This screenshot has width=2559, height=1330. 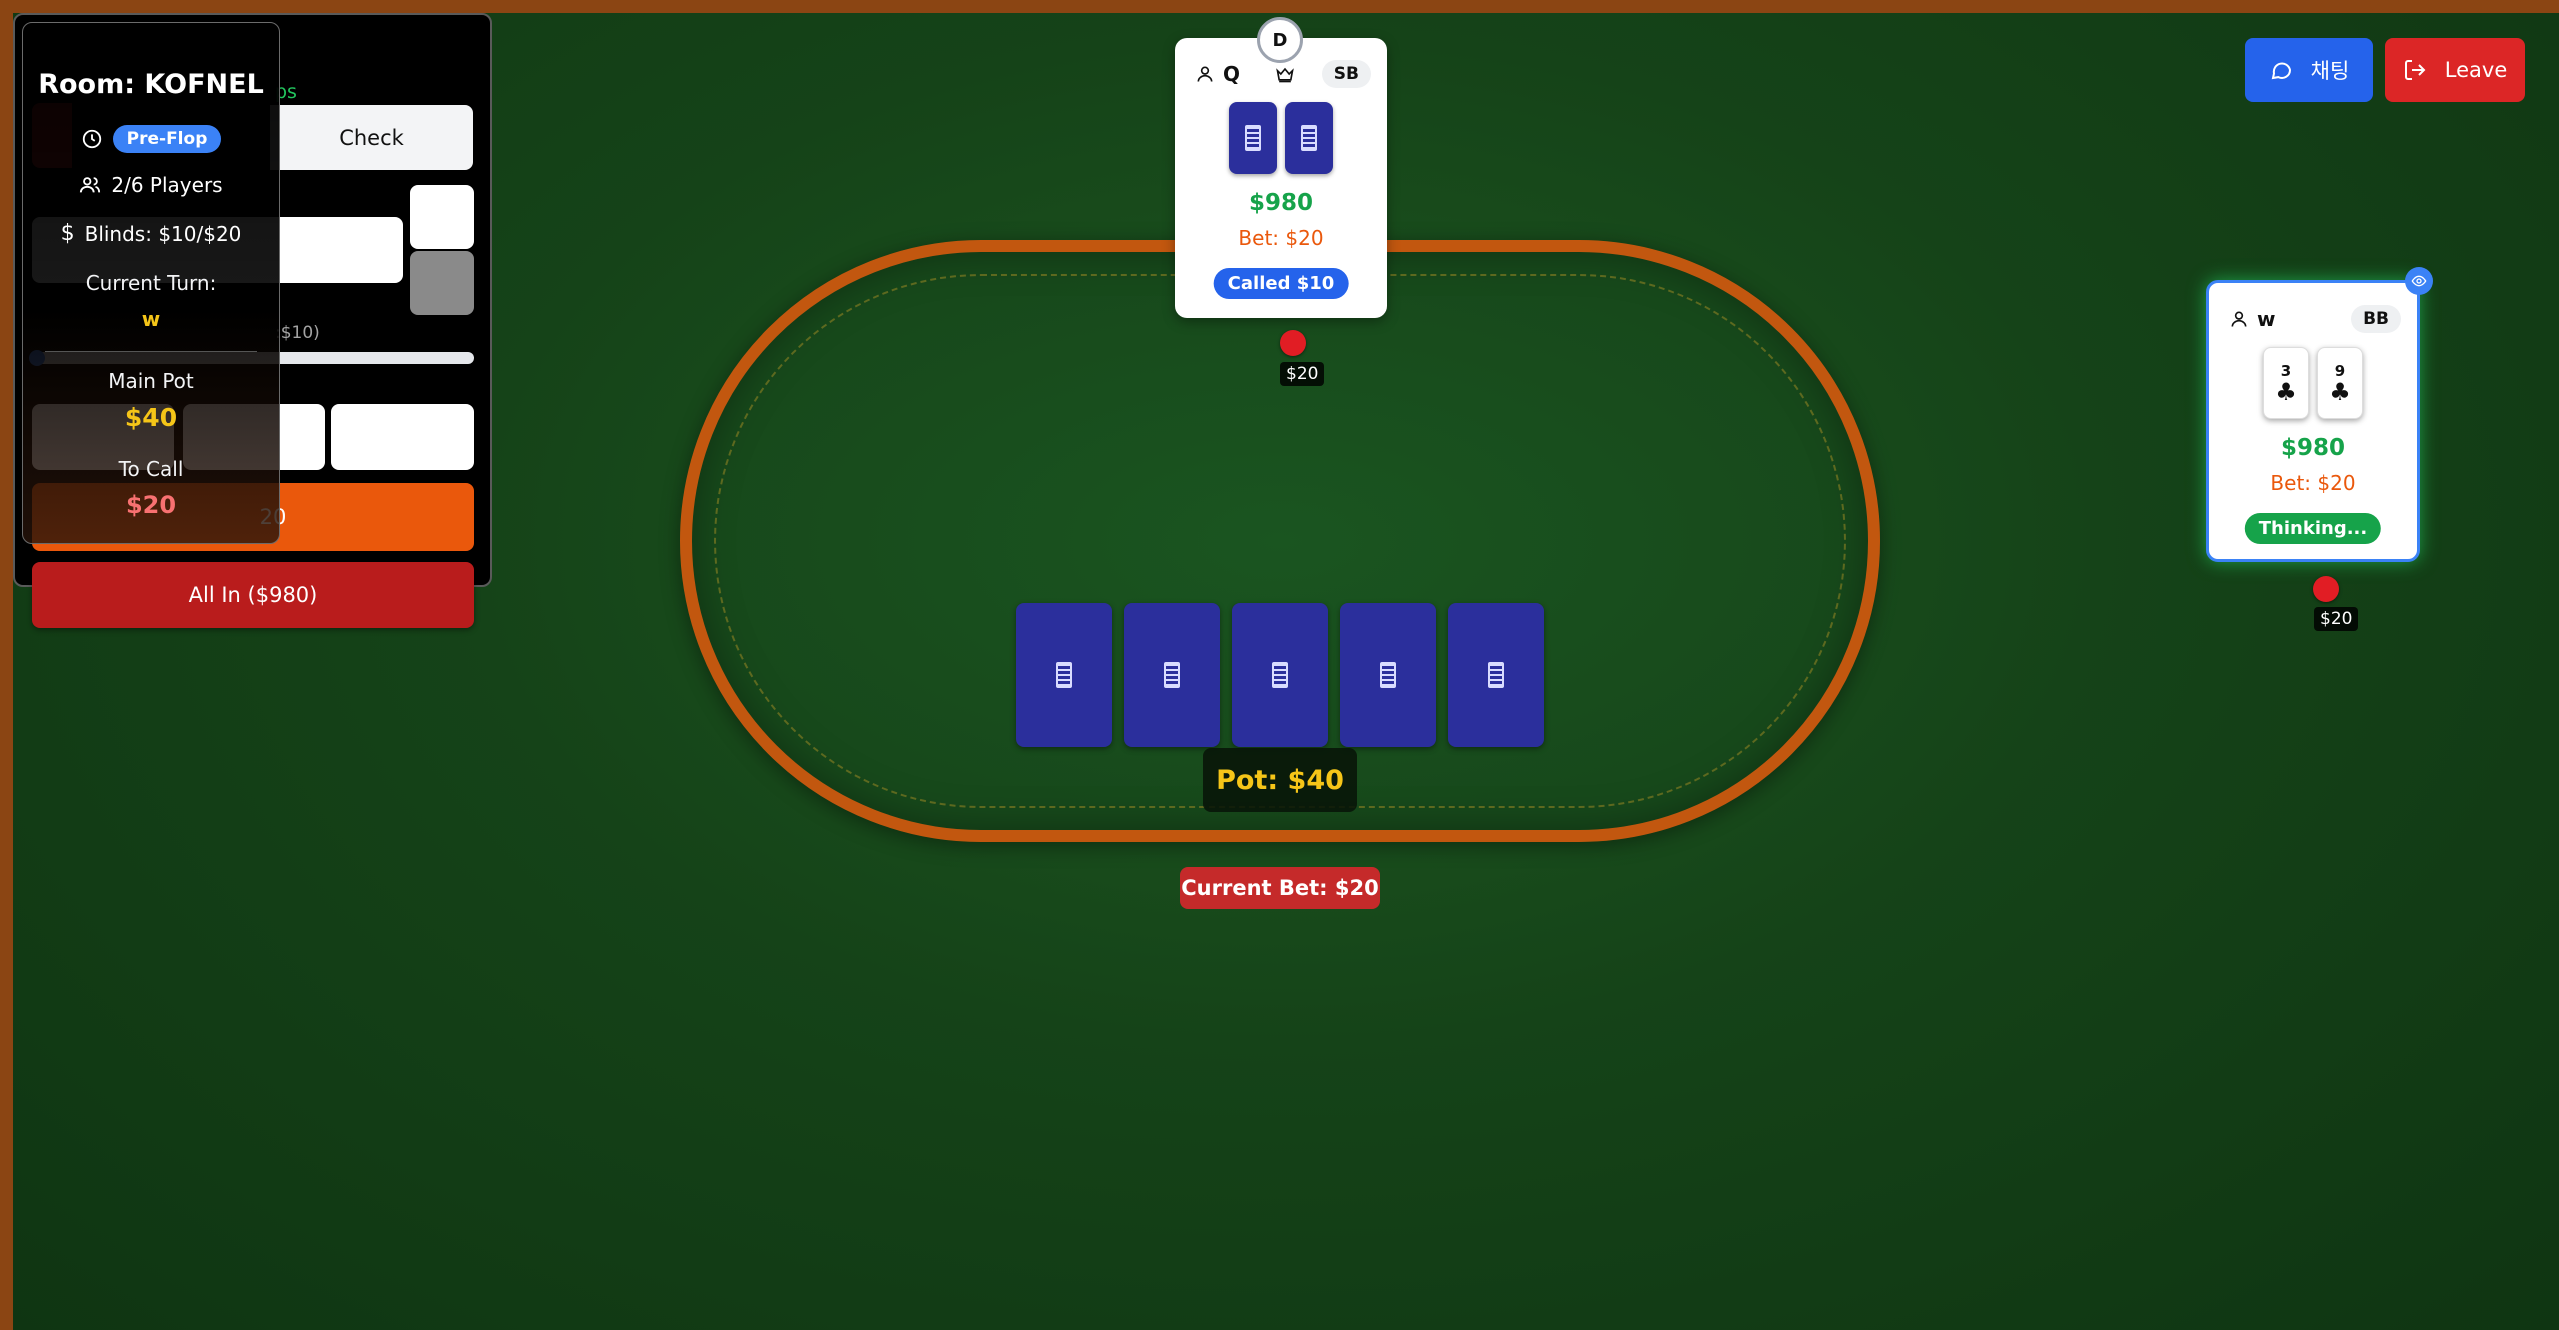 I want to click on current-turn-label: Current Turn:, so click(x=151, y=283).